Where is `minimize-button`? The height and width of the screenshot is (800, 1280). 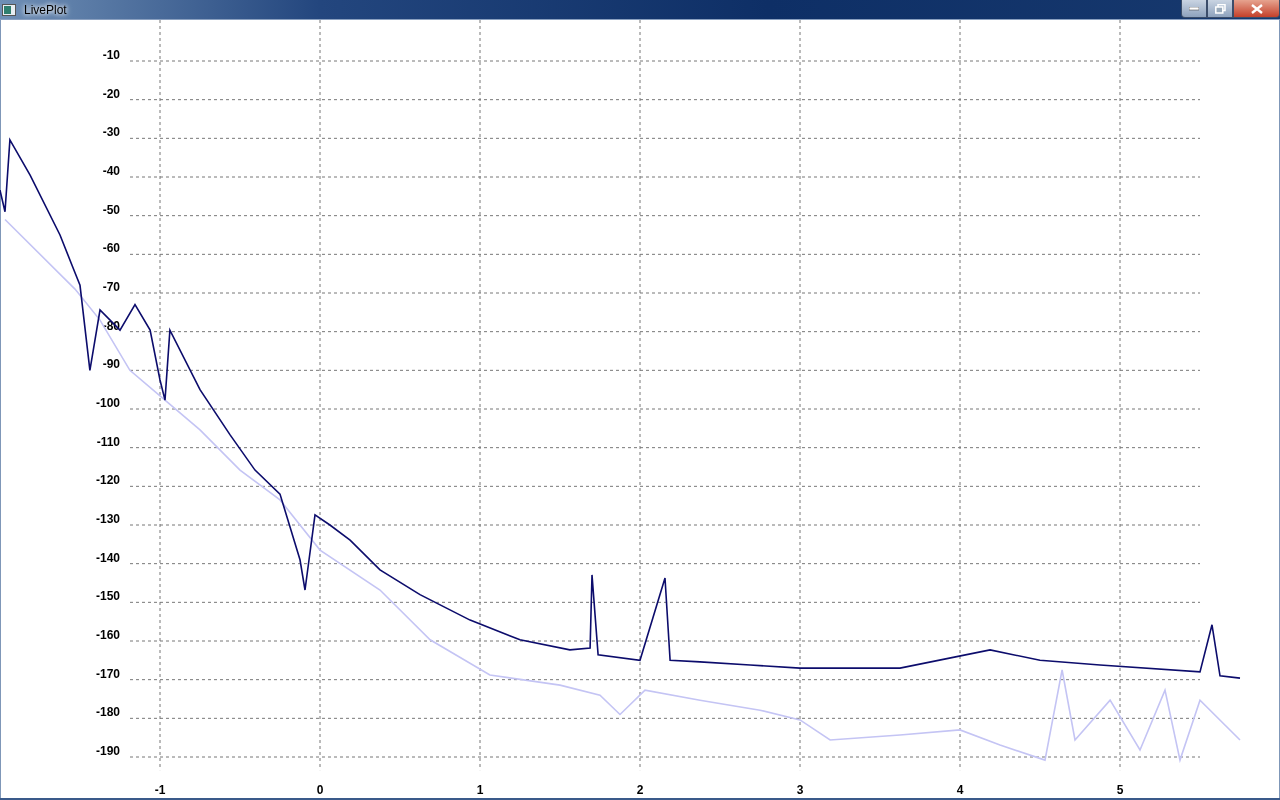
minimize-button is located at coordinates (1194, 9).